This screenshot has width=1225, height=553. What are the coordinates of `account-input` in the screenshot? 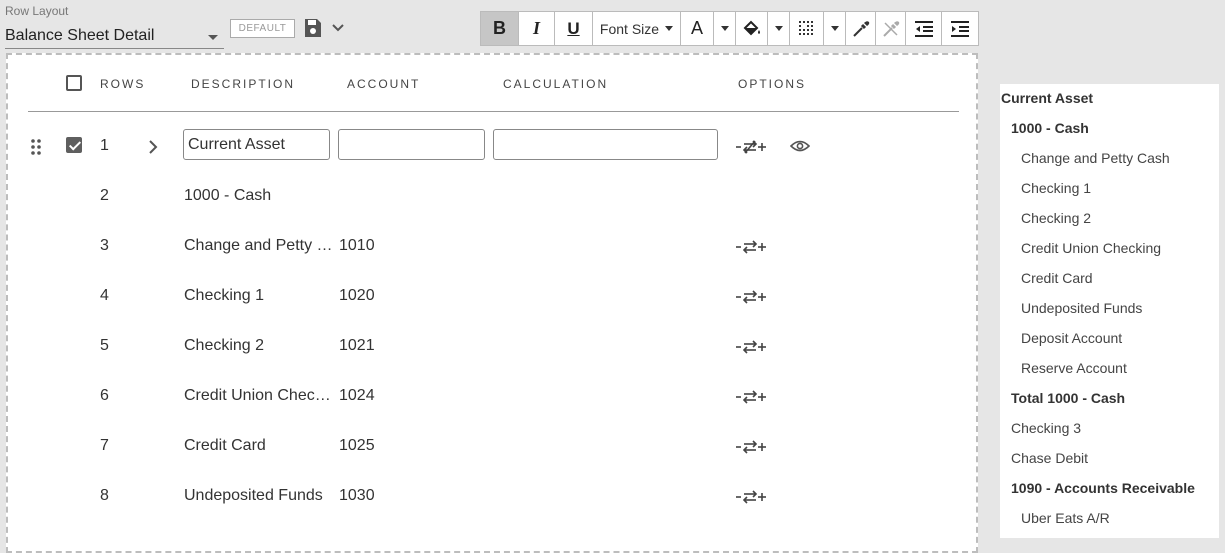 It's located at (411, 144).